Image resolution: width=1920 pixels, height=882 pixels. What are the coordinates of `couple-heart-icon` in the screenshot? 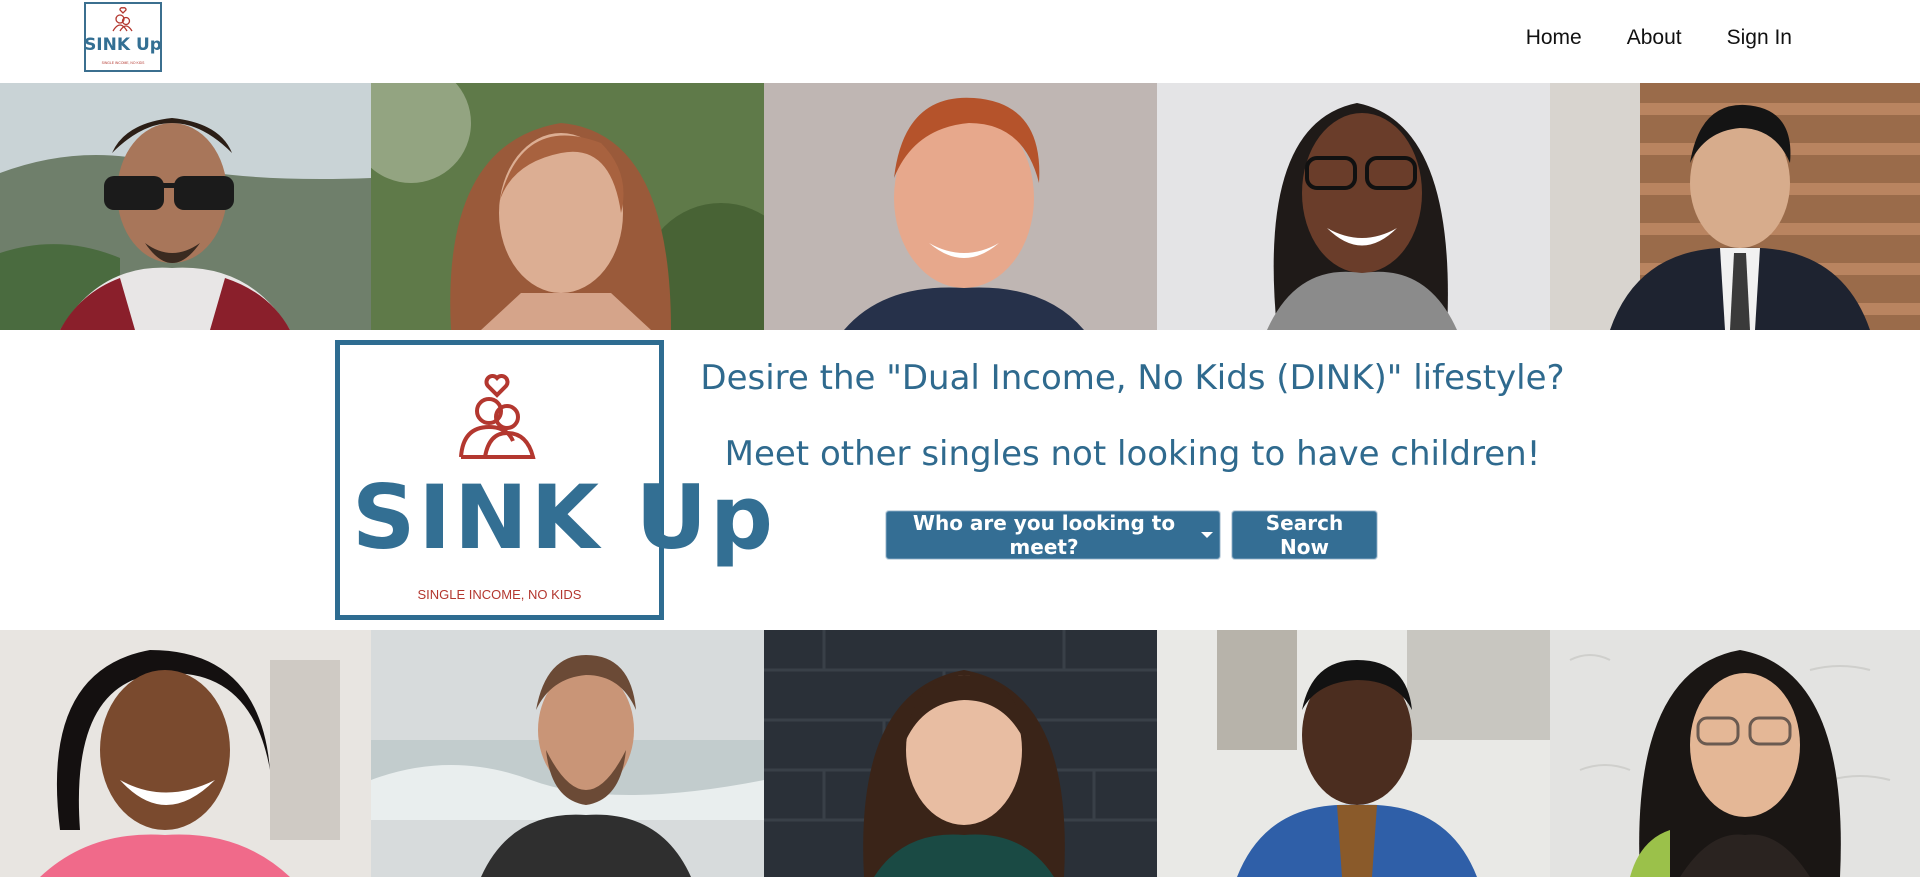 It's located at (497, 416).